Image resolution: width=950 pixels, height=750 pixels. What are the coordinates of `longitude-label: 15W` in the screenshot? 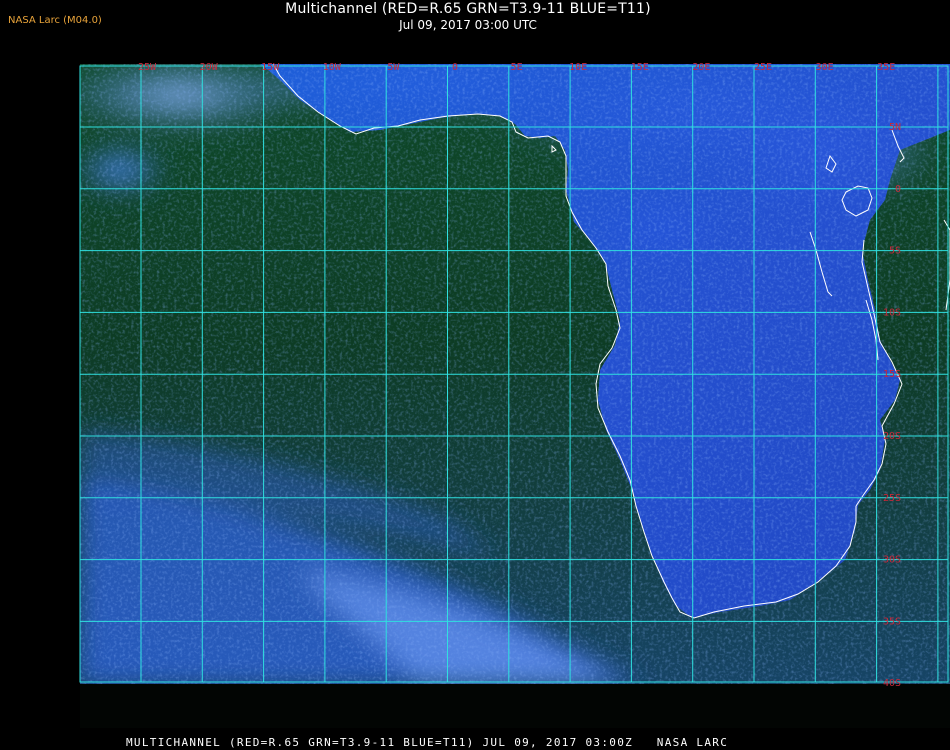 It's located at (270, 67).